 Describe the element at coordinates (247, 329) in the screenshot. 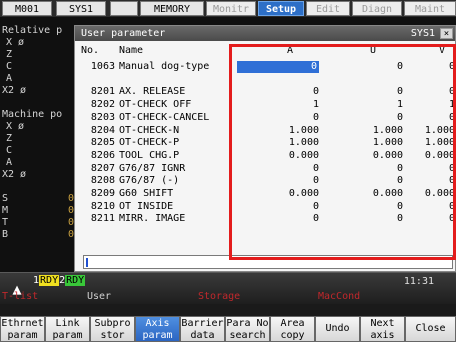

I see `softkey-para-no: Para No search` at that location.